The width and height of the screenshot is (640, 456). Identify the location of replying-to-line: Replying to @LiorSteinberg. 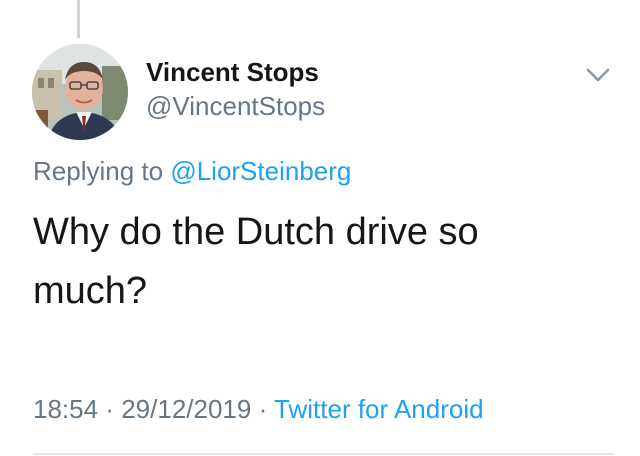
(192, 171).